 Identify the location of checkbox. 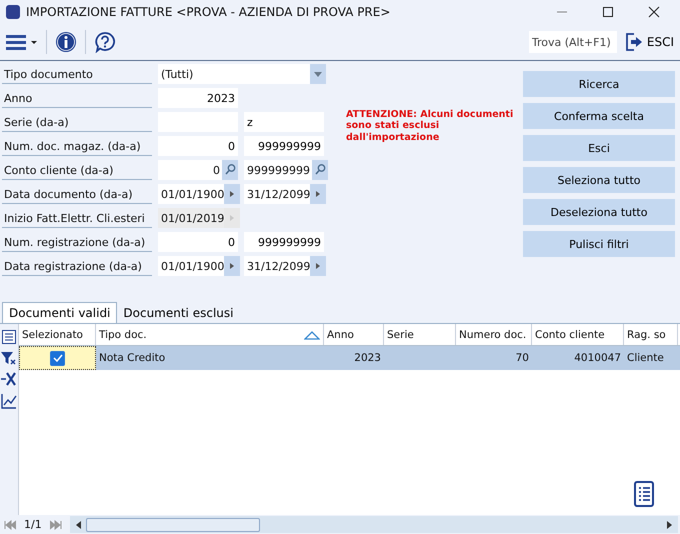
(57, 358).